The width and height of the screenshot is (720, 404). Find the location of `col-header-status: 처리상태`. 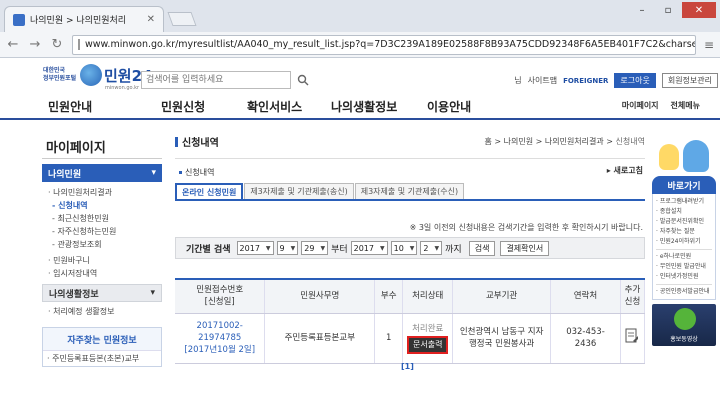

col-header-status: 처리상태 is located at coordinates (428, 296).